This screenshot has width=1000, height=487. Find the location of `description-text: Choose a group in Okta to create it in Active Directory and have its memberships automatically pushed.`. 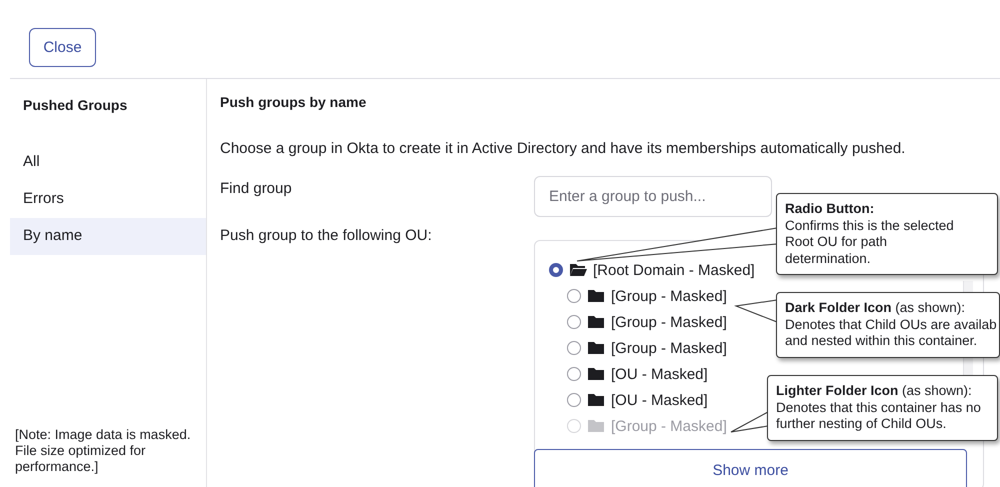

description-text: Choose a group in Okta to create it in Active Directory and have its memberships automatically pushed. is located at coordinates (563, 148).